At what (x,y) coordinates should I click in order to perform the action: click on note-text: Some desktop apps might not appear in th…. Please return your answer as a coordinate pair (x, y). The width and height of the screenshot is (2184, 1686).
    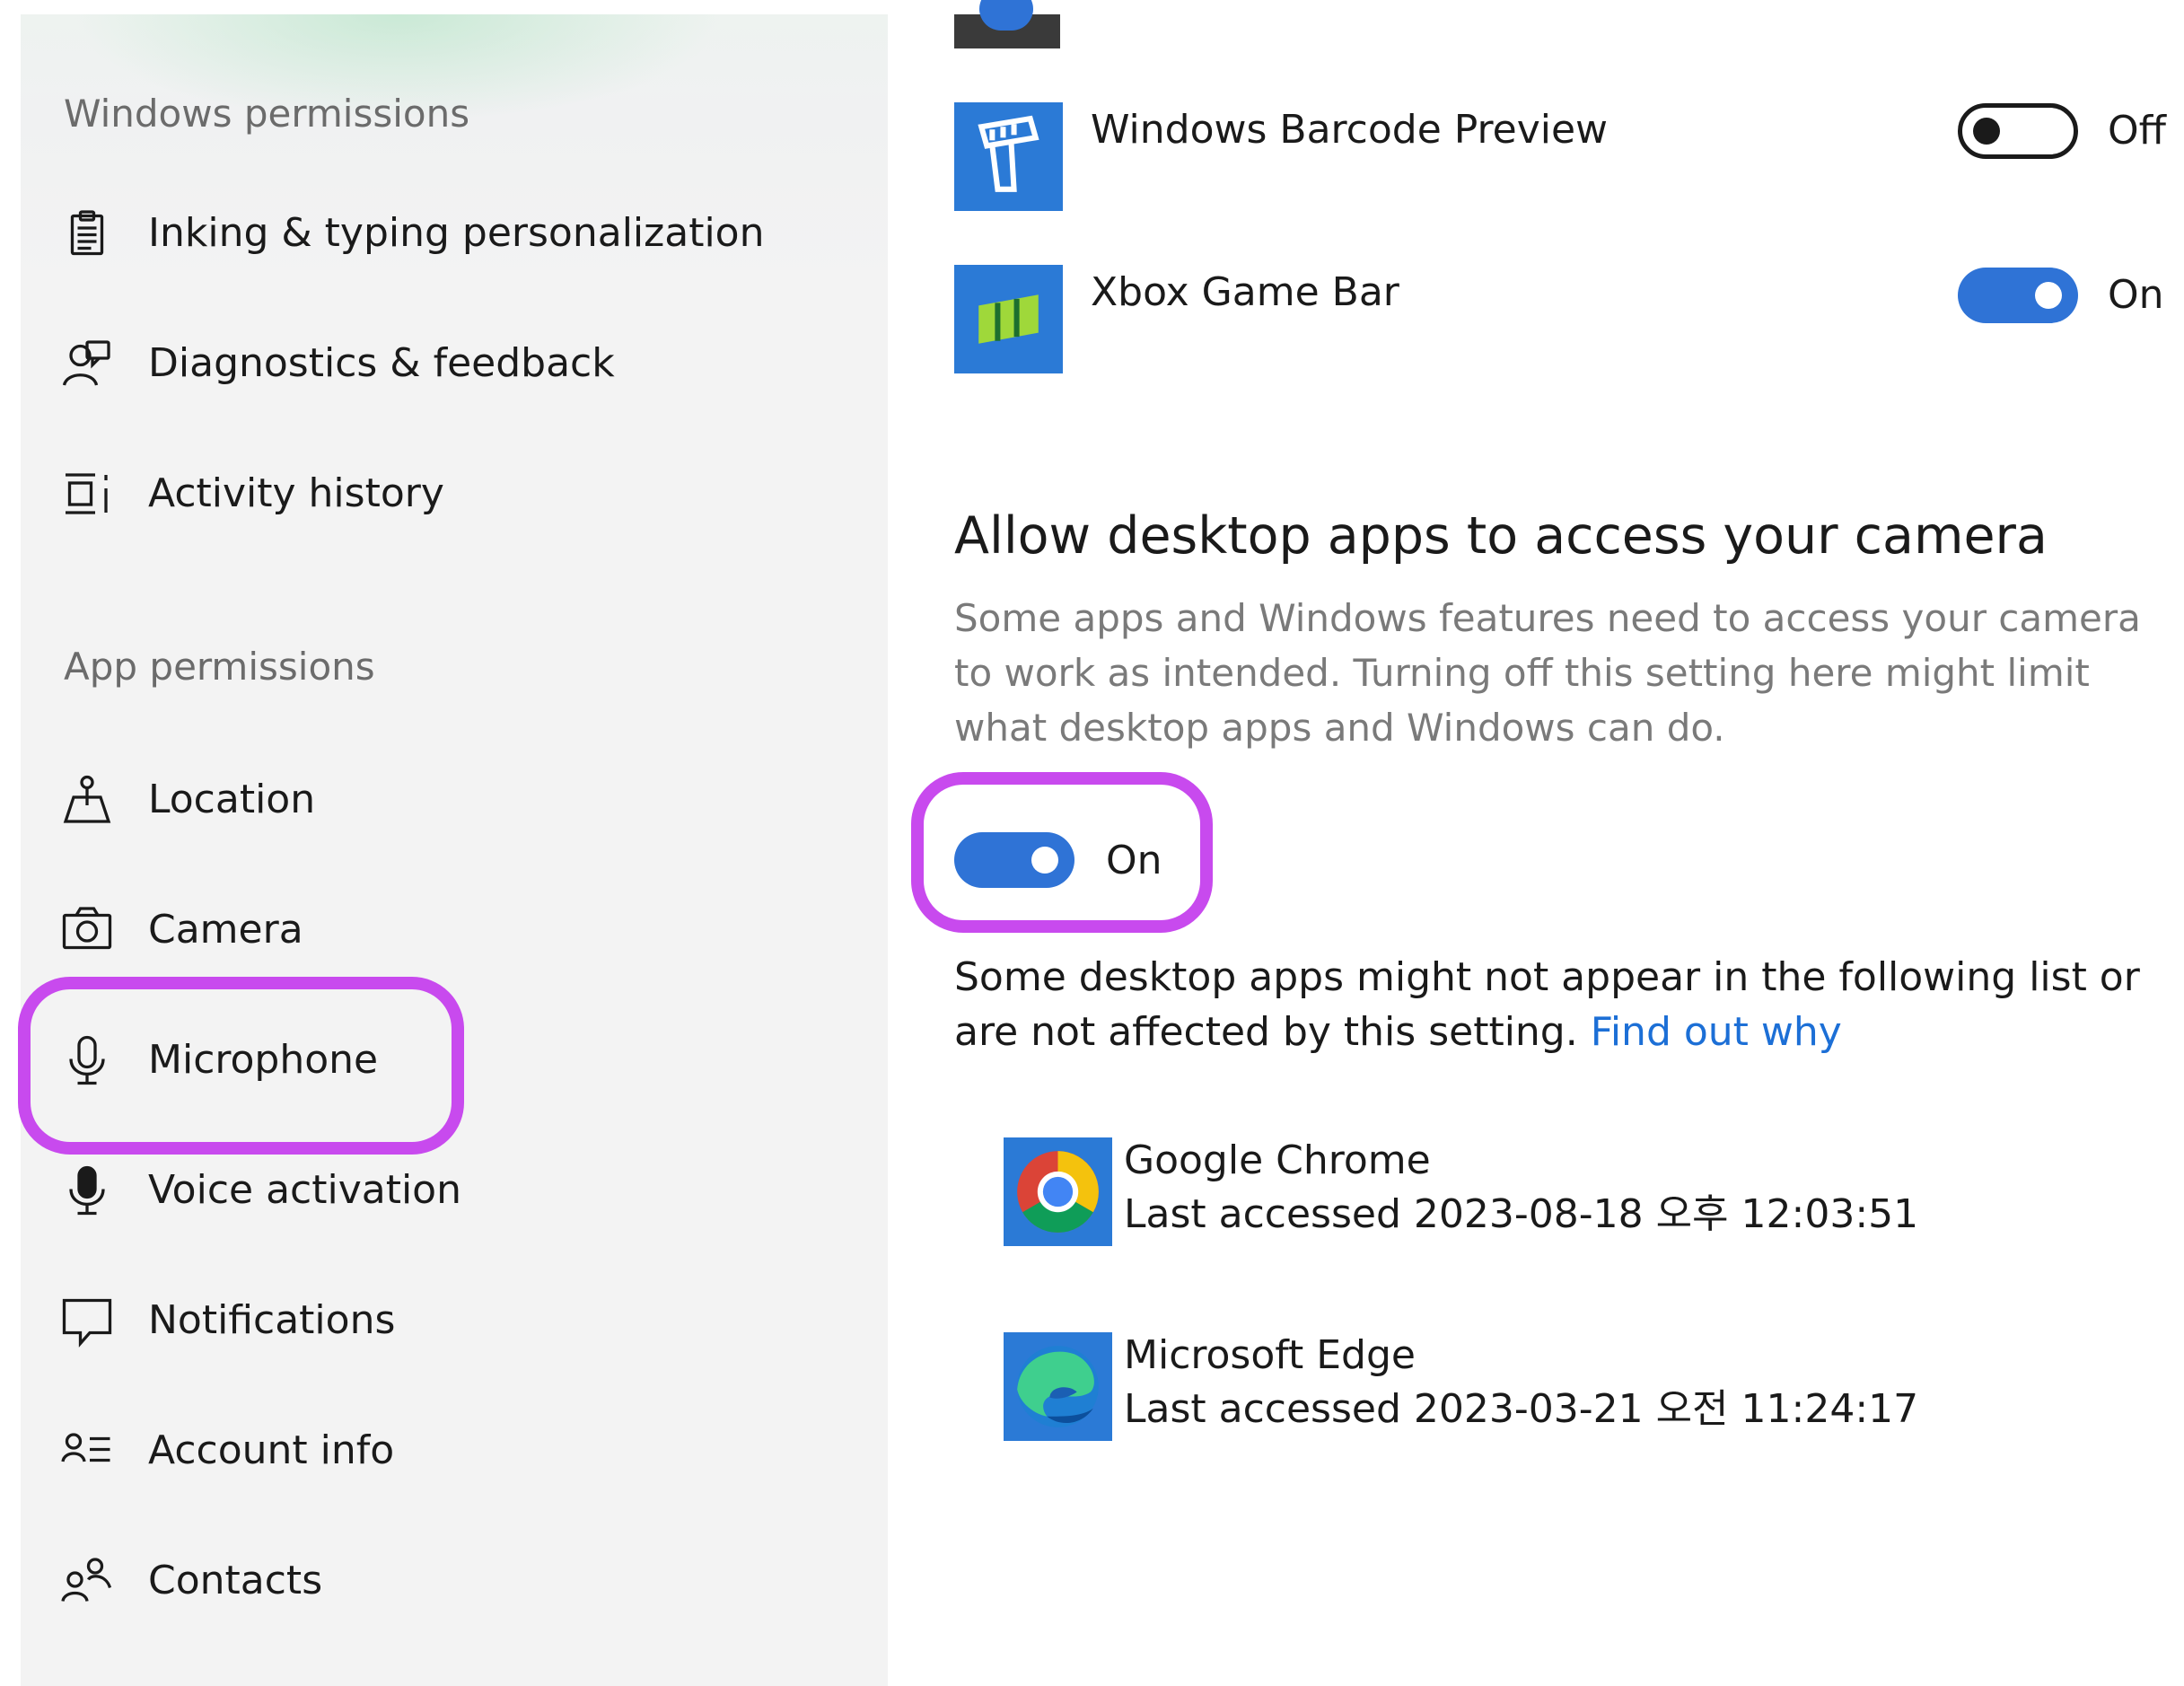
    Looking at the image, I should click on (1547, 1004).